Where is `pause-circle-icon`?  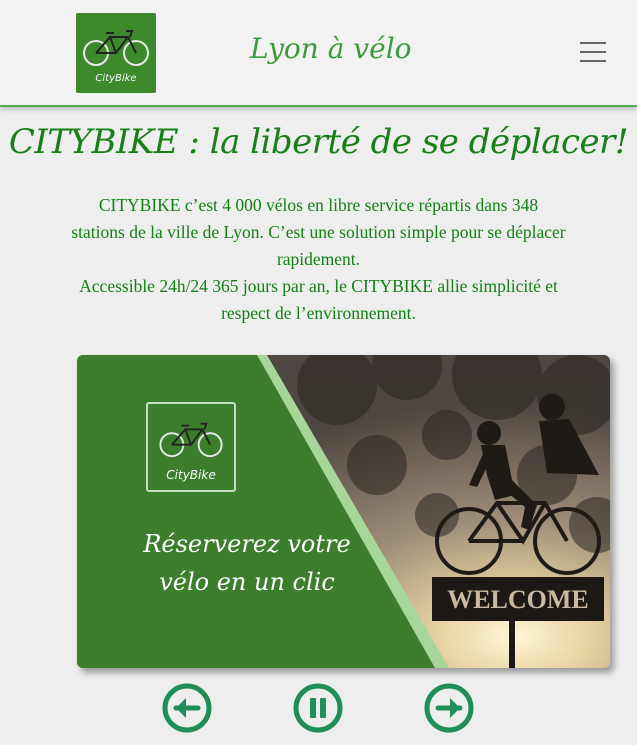
pause-circle-icon is located at coordinates (318, 708).